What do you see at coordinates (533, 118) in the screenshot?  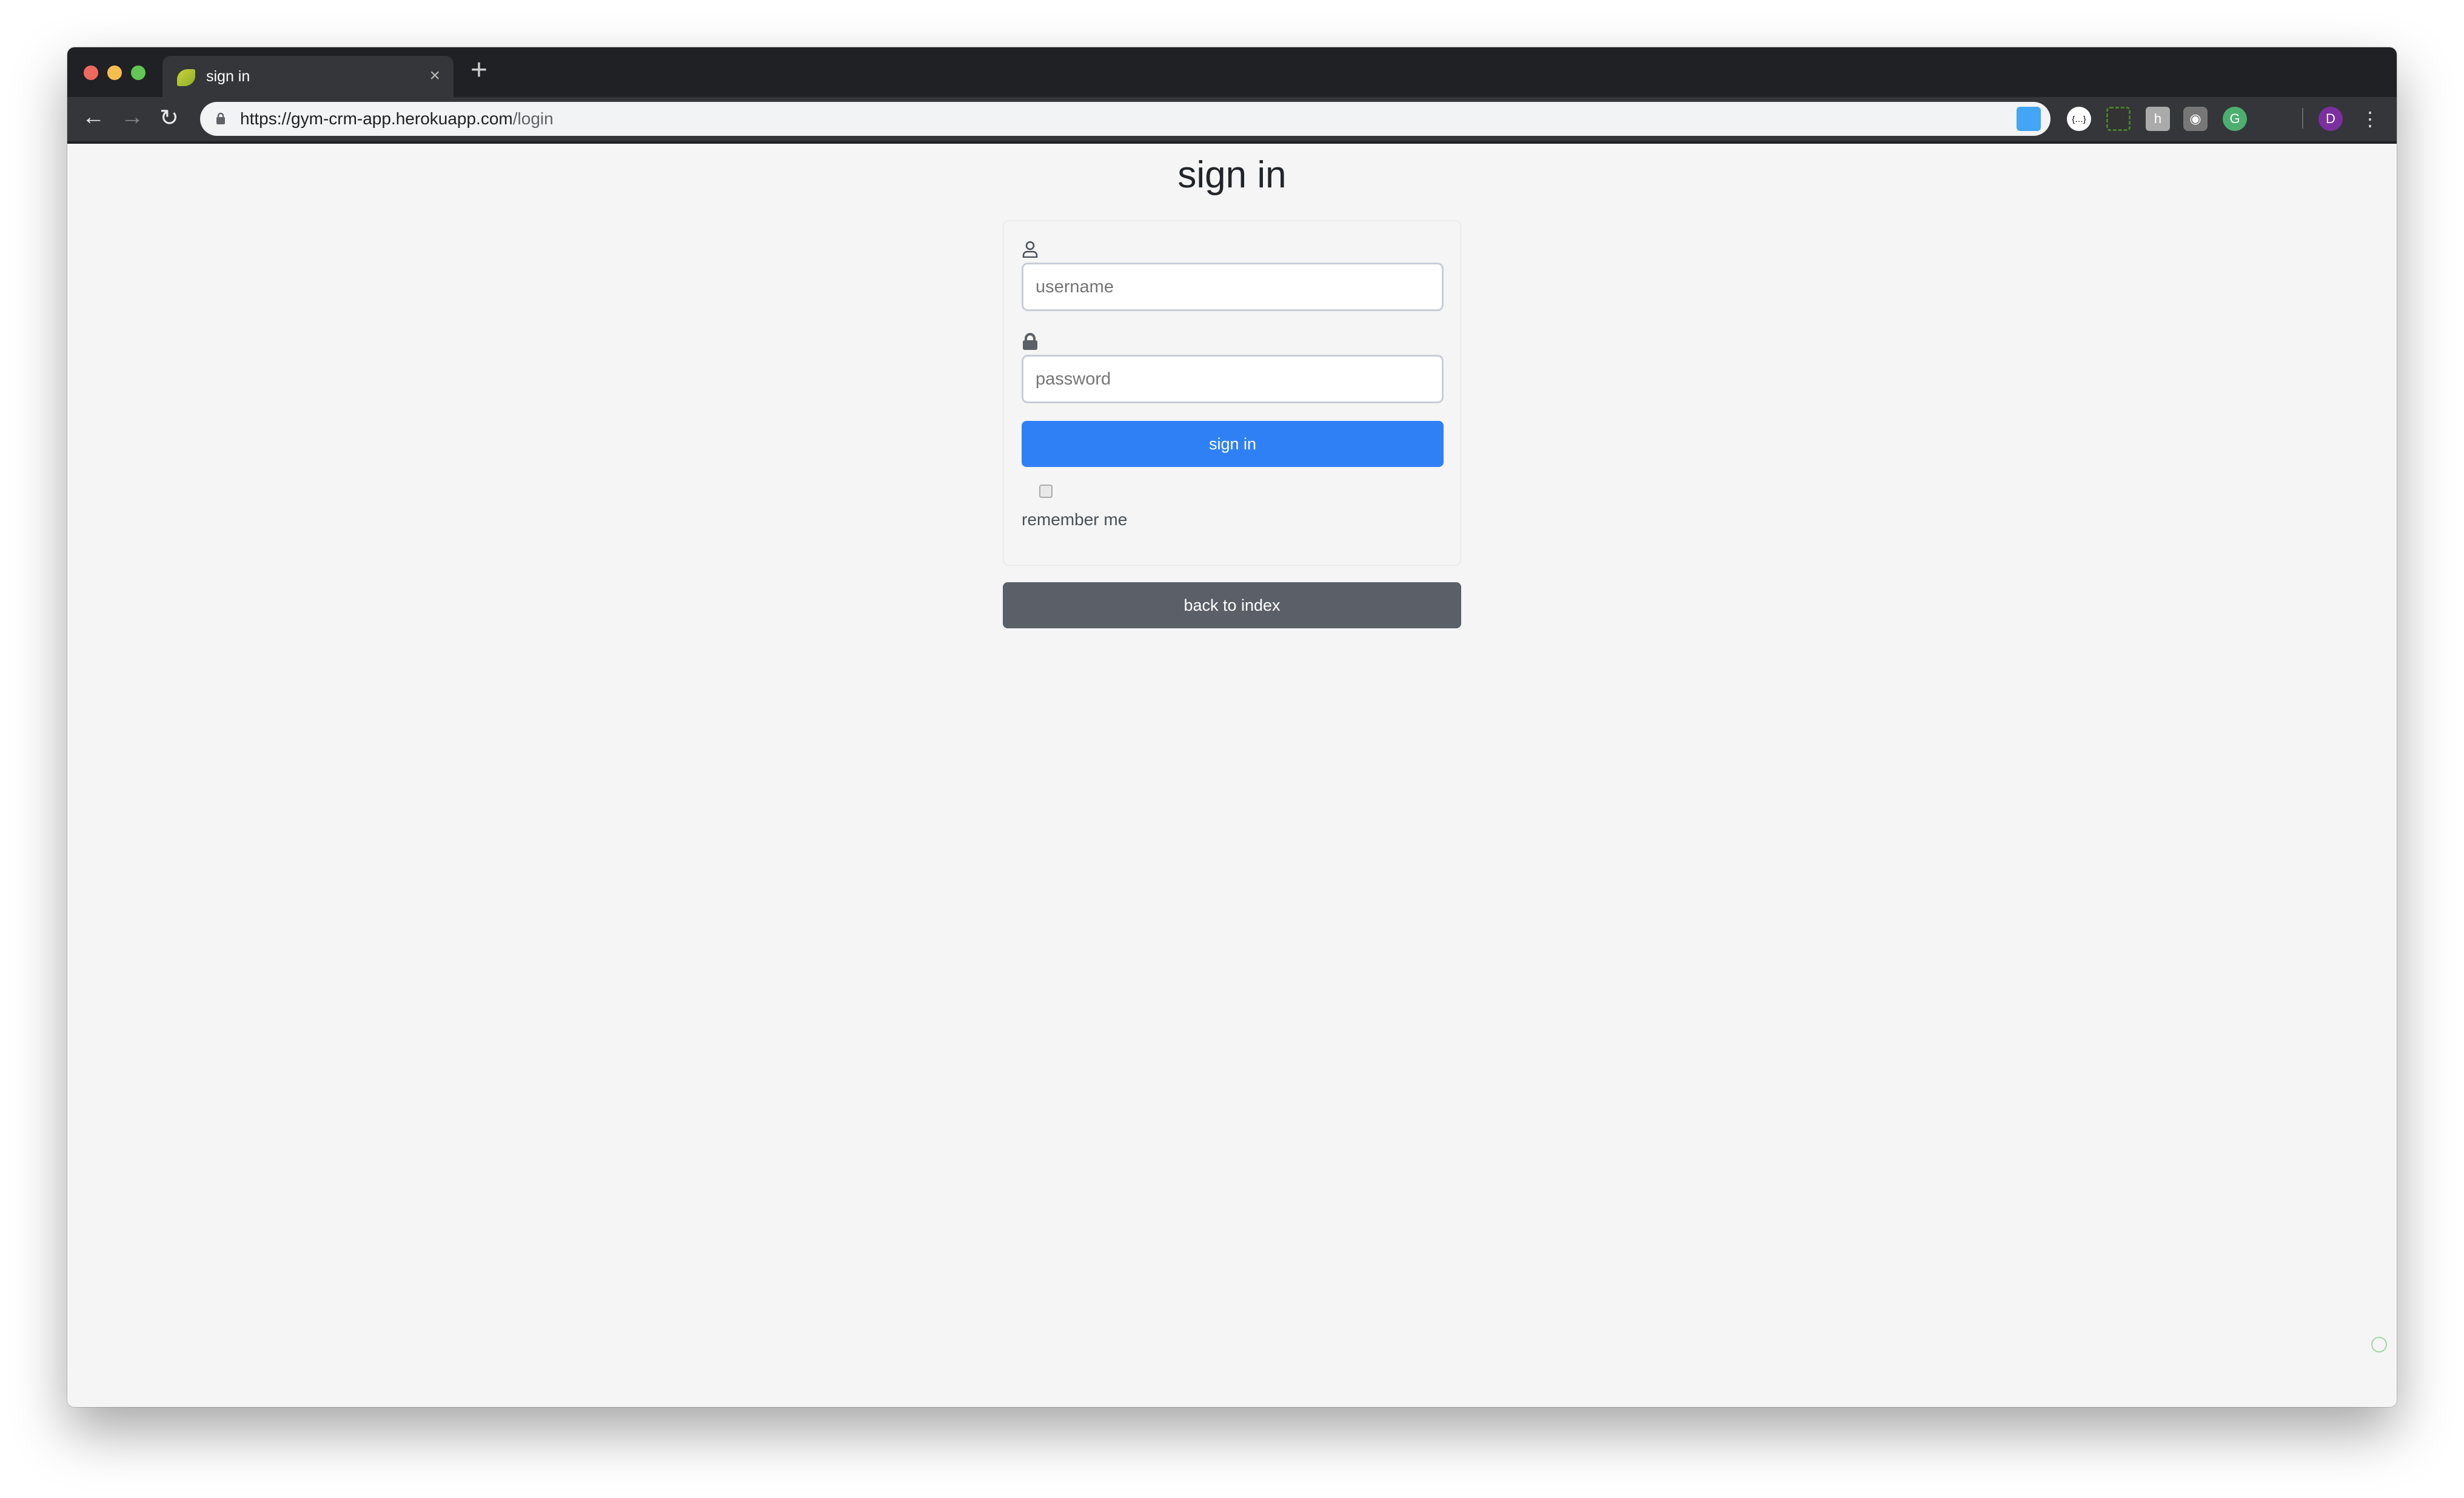 I see `url-path: /login` at bounding box center [533, 118].